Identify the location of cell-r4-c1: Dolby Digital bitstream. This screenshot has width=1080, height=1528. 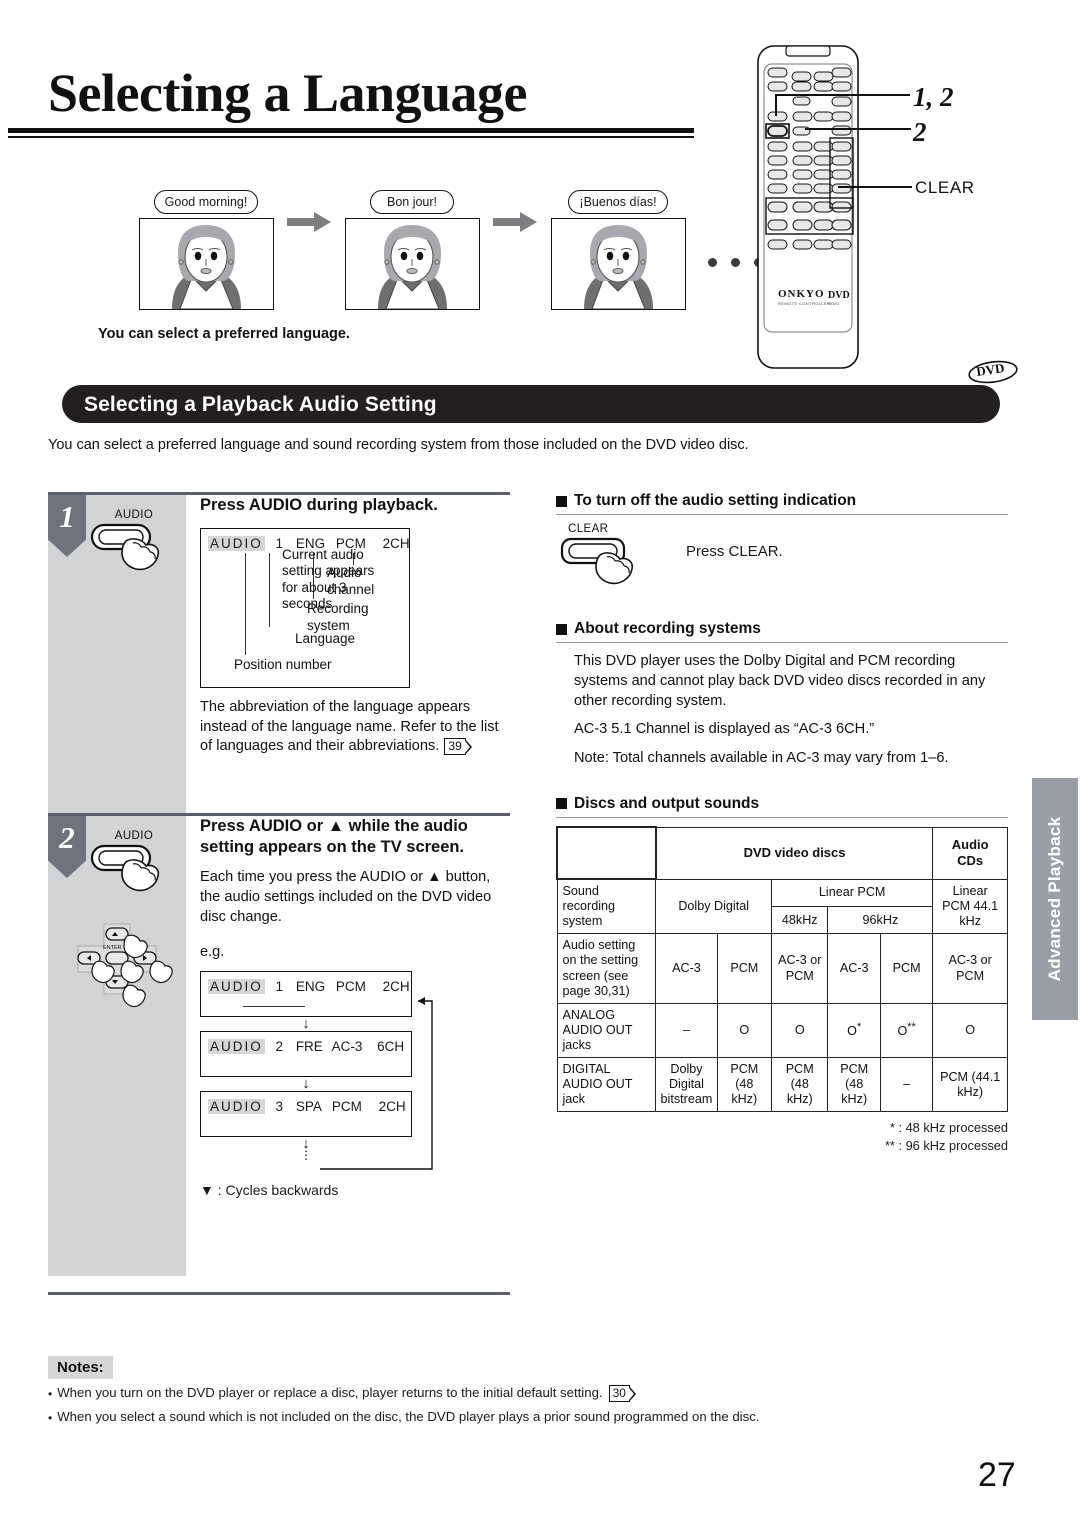
(686, 1085).